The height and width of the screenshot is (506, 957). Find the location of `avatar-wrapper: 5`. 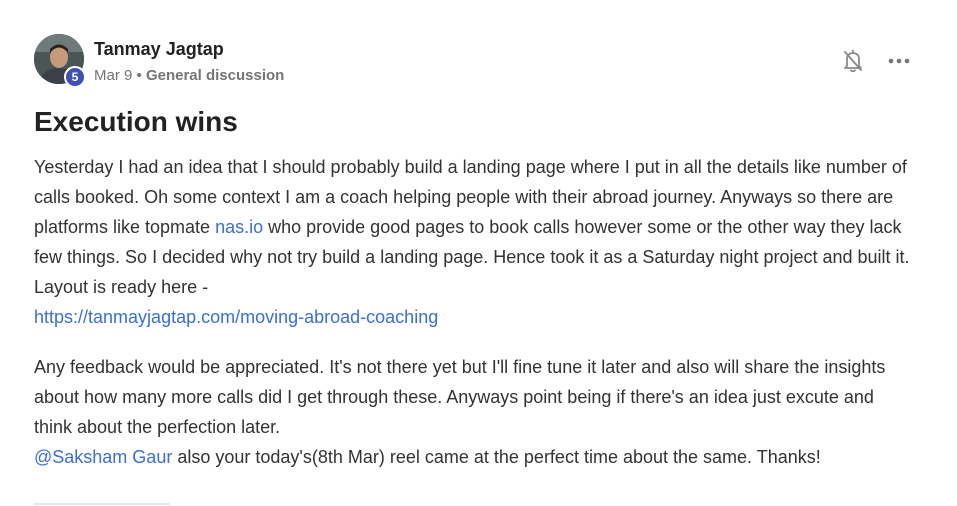

avatar-wrapper: 5 is located at coordinates (60, 61).